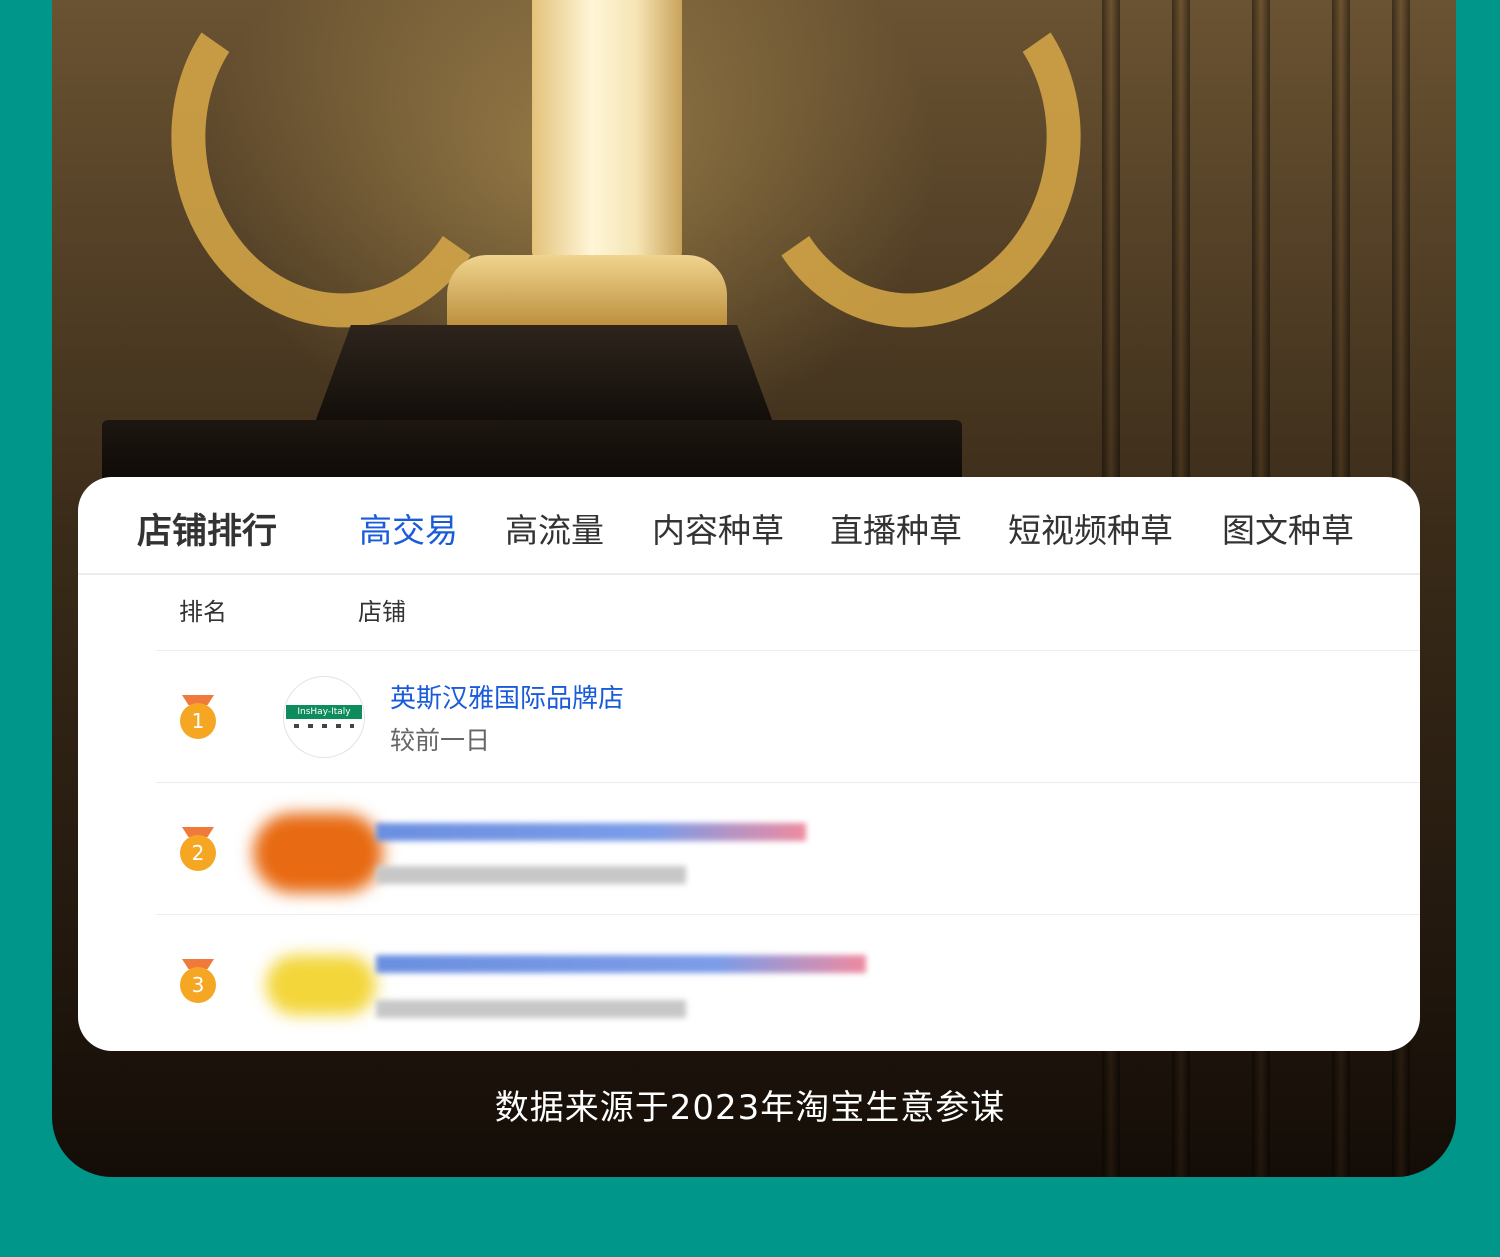  Describe the element at coordinates (507, 696) in the screenshot. I see `shop-name-link: 英斯汉雅国际品牌店` at that location.